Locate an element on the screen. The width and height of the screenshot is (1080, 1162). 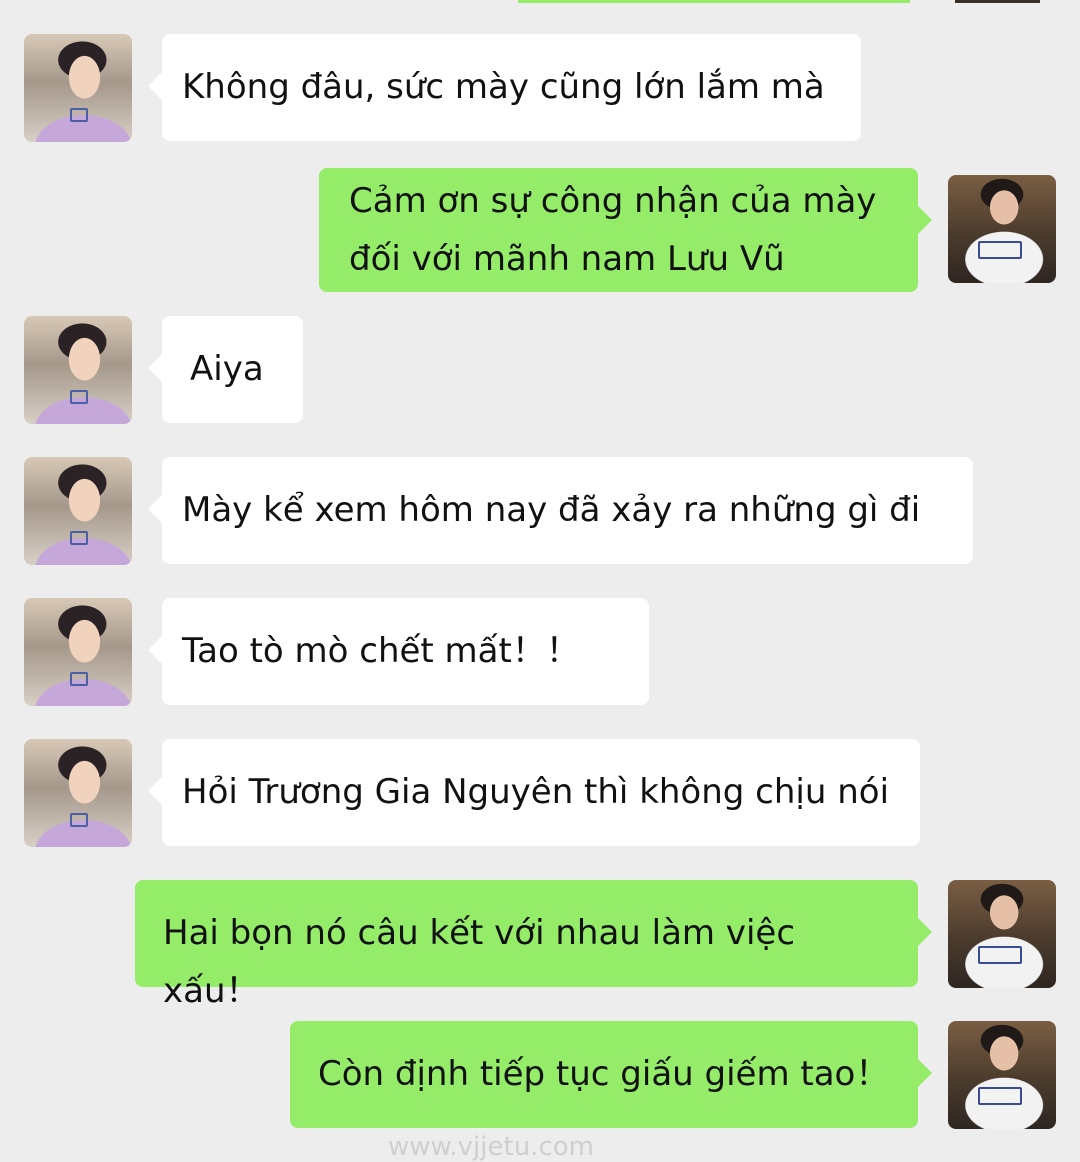
message-bubble-incoming: Hỏi Trương Gia Nguyên thì không chịu nói is located at coordinates (534, 792).